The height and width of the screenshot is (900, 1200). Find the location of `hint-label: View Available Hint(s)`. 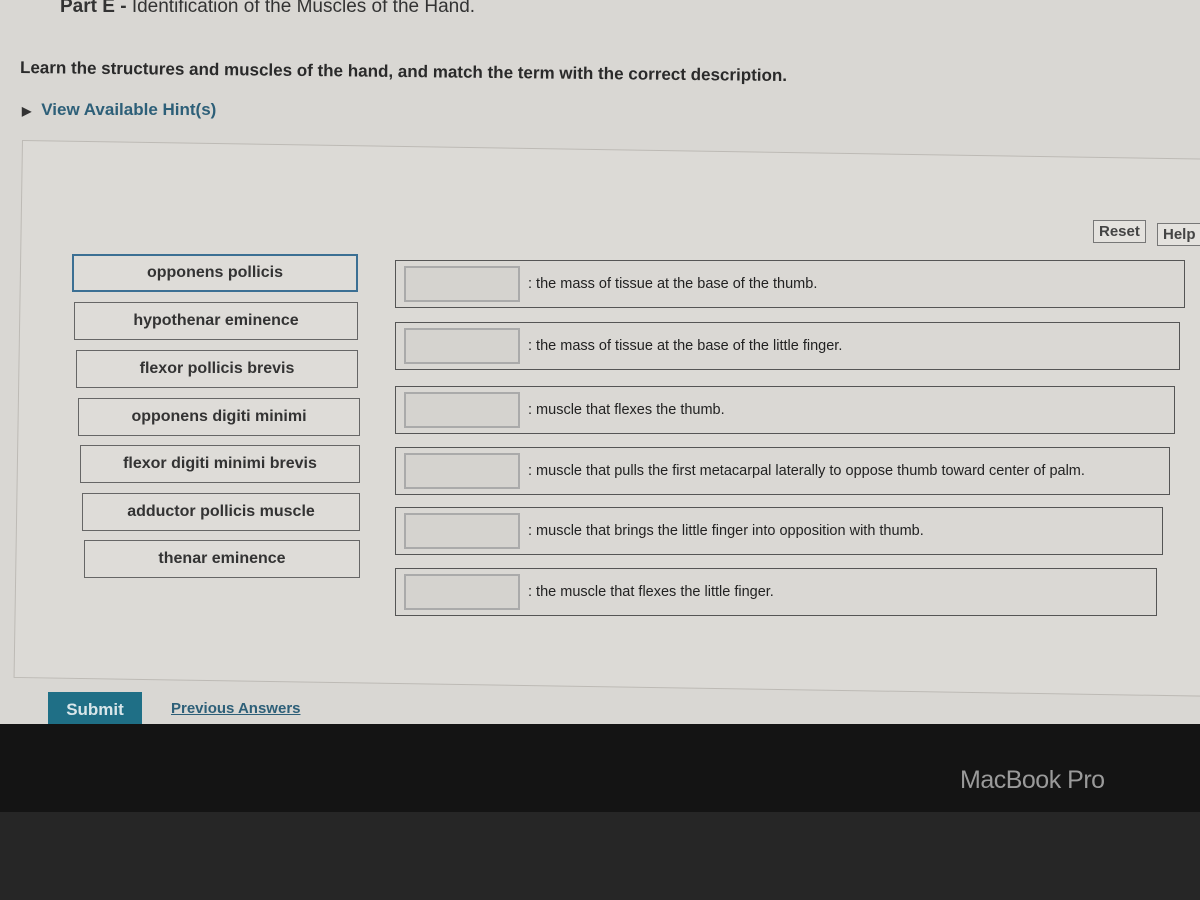

hint-label: View Available Hint(s) is located at coordinates (129, 109).